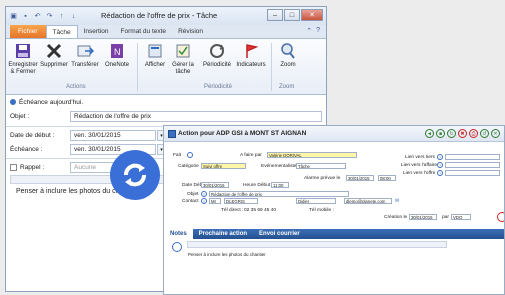 This screenshot has height=295, width=505. I want to click on save-close-button: Enregistrer & Fermer, so click(23, 59).